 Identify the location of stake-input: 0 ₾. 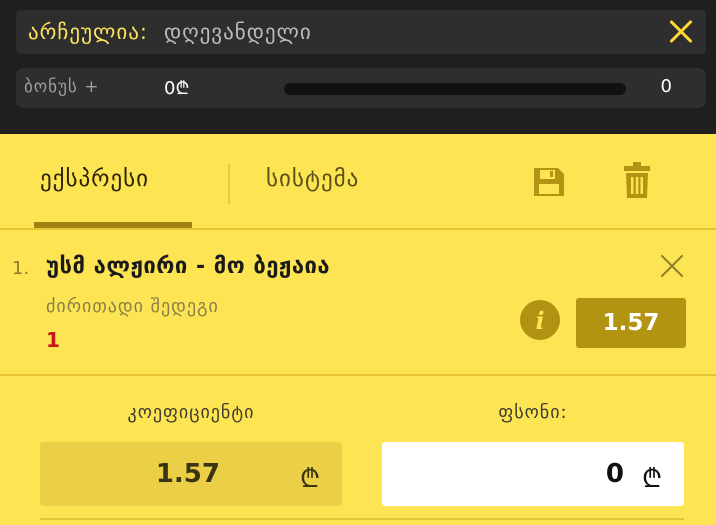
(533, 474).